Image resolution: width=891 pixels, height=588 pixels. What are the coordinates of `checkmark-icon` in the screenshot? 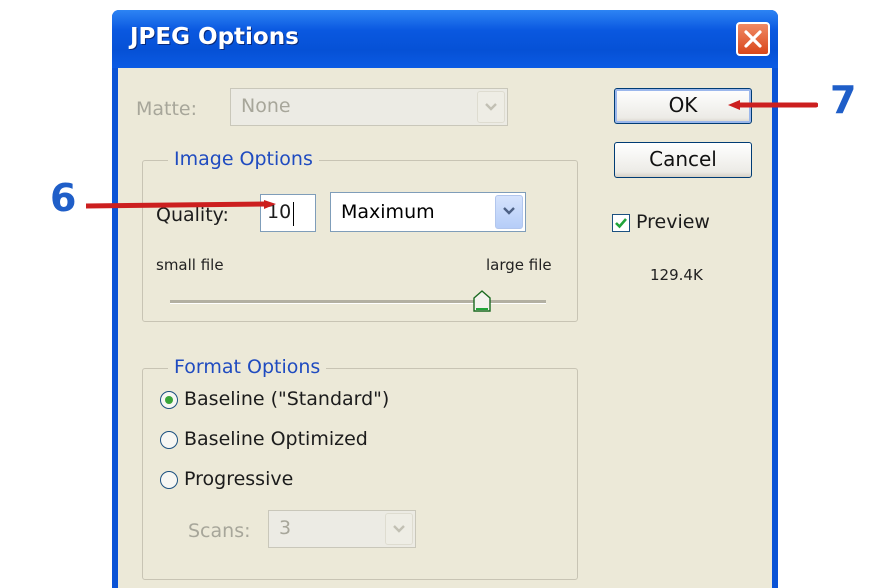 It's located at (621, 223).